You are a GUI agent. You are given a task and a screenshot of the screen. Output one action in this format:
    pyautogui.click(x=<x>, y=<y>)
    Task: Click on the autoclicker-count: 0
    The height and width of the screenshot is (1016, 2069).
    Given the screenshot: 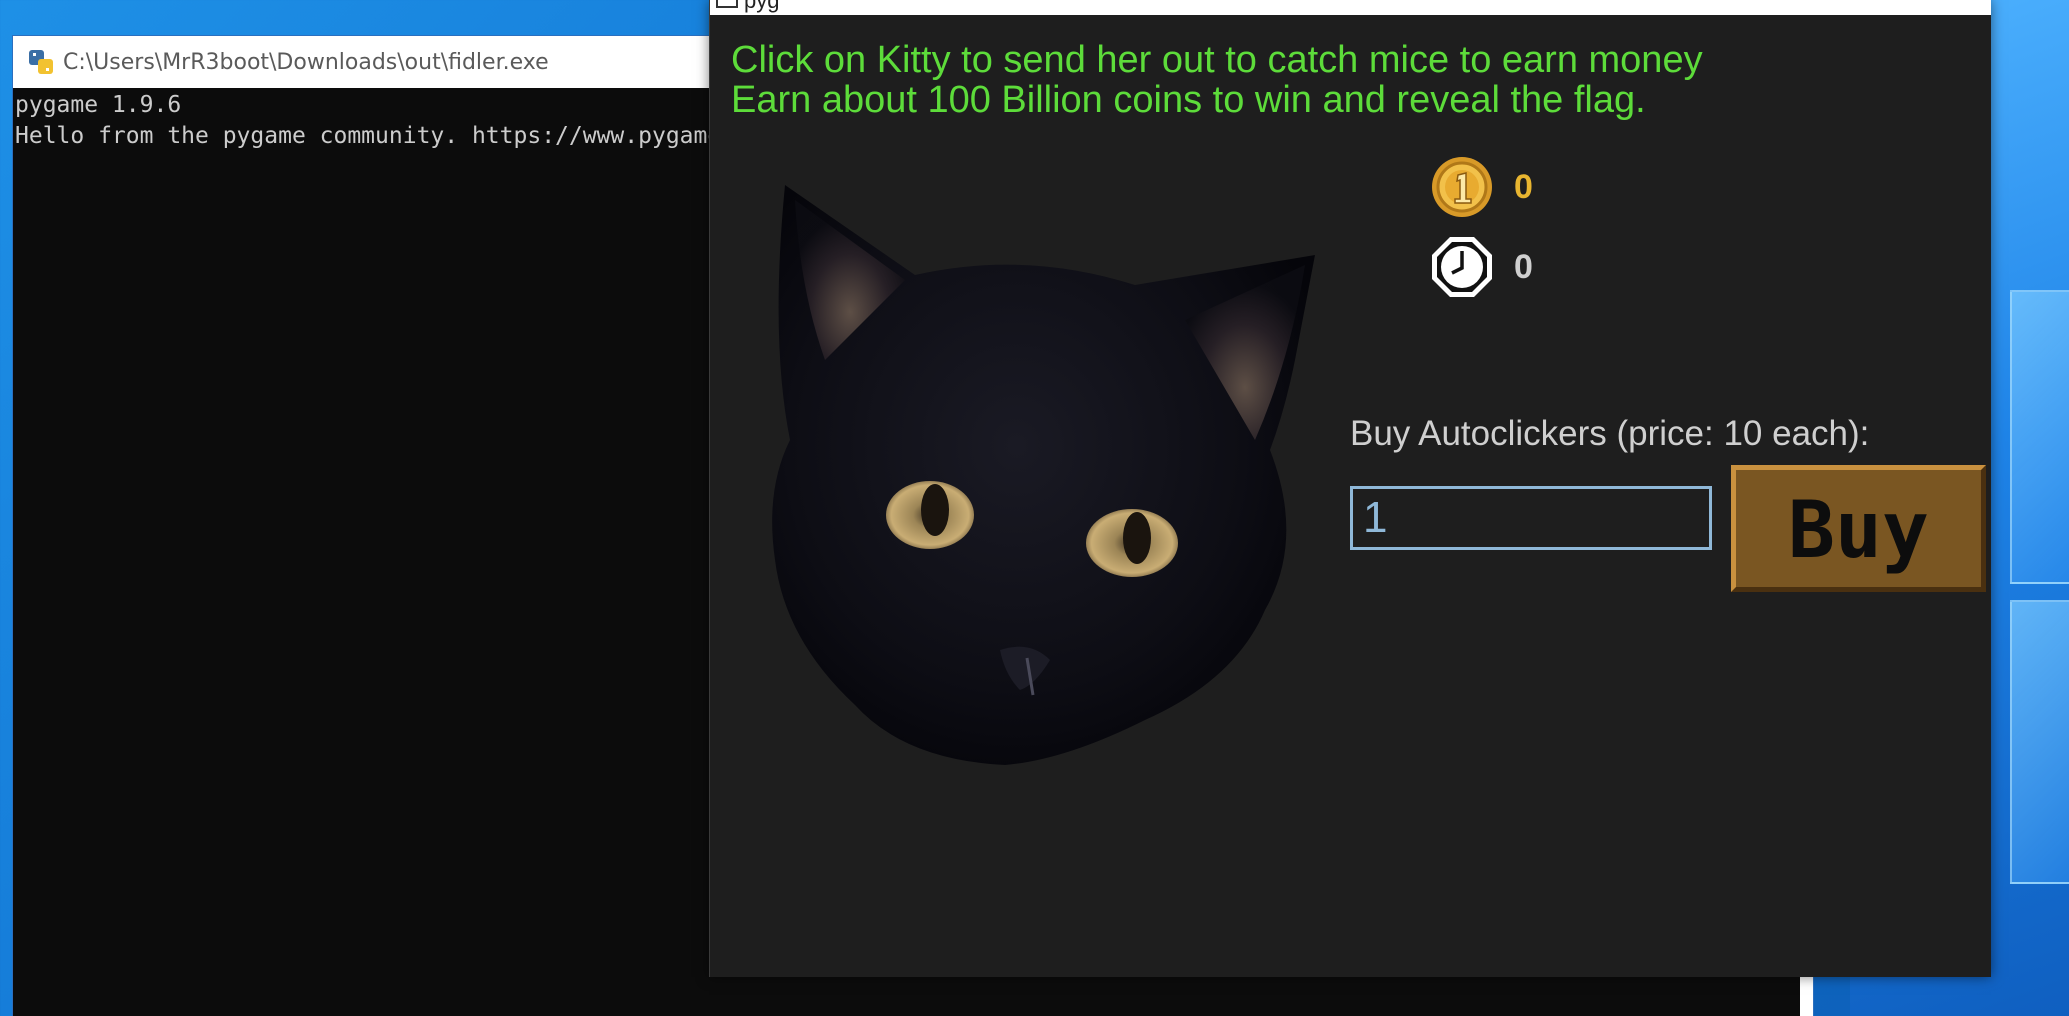 What is the action you would take?
    pyautogui.click(x=1523, y=266)
    